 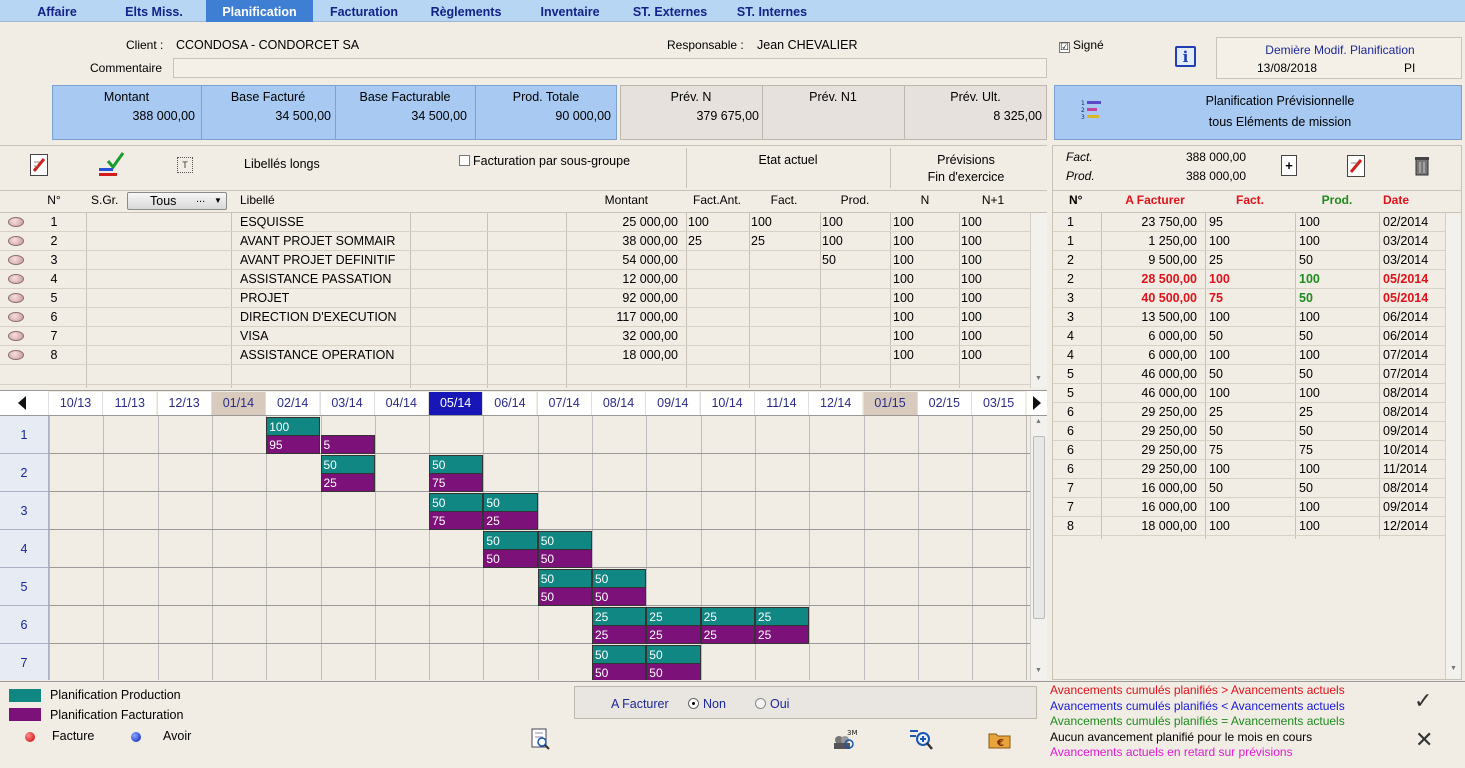 What do you see at coordinates (998, 403) in the screenshot?
I see `month-17: 03/15` at bounding box center [998, 403].